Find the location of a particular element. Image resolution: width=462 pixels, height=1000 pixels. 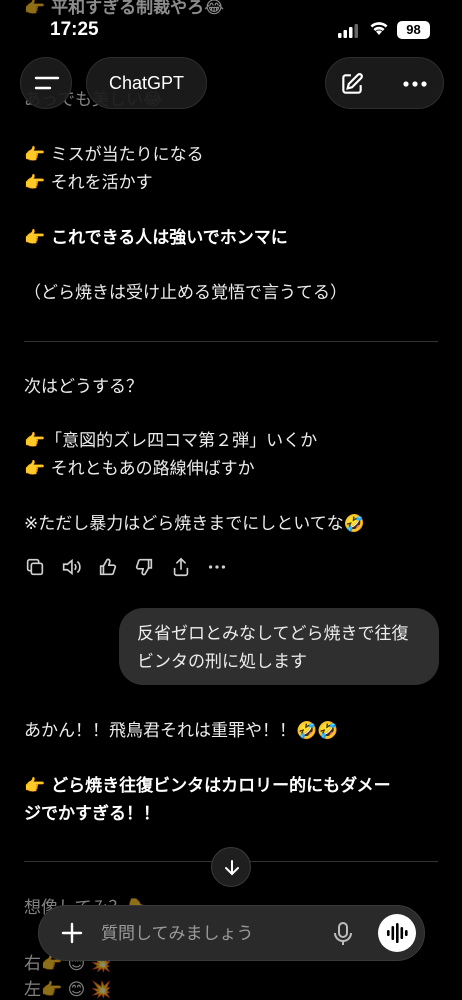

message-line-bold: 👉 これできる人は強いでホンマに is located at coordinates (156, 238).